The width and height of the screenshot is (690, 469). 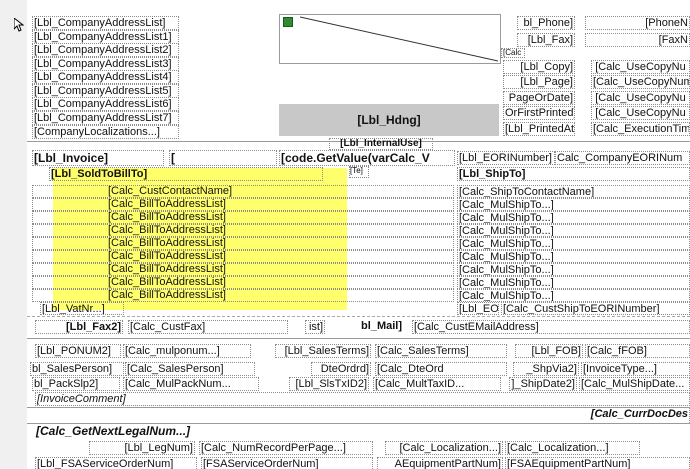 What do you see at coordinates (595, 308) in the screenshot?
I see `field-calc-cust-ship-to-eori: [Calc_CustShipToEORINumber]` at bounding box center [595, 308].